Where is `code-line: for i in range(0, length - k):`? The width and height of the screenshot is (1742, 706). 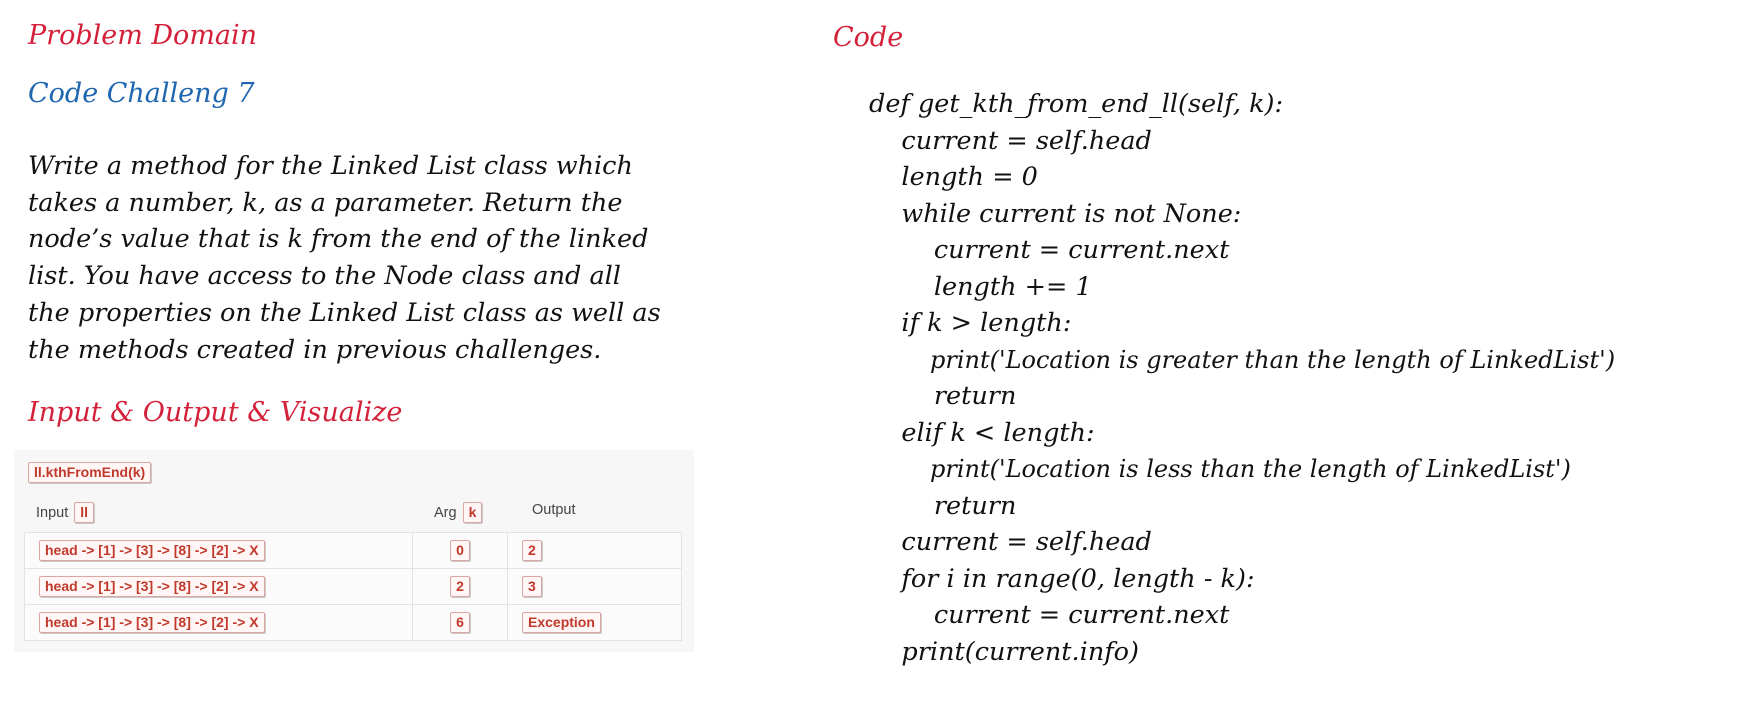
code-line: for i in range(0, length - k): is located at coordinates (1062, 578).